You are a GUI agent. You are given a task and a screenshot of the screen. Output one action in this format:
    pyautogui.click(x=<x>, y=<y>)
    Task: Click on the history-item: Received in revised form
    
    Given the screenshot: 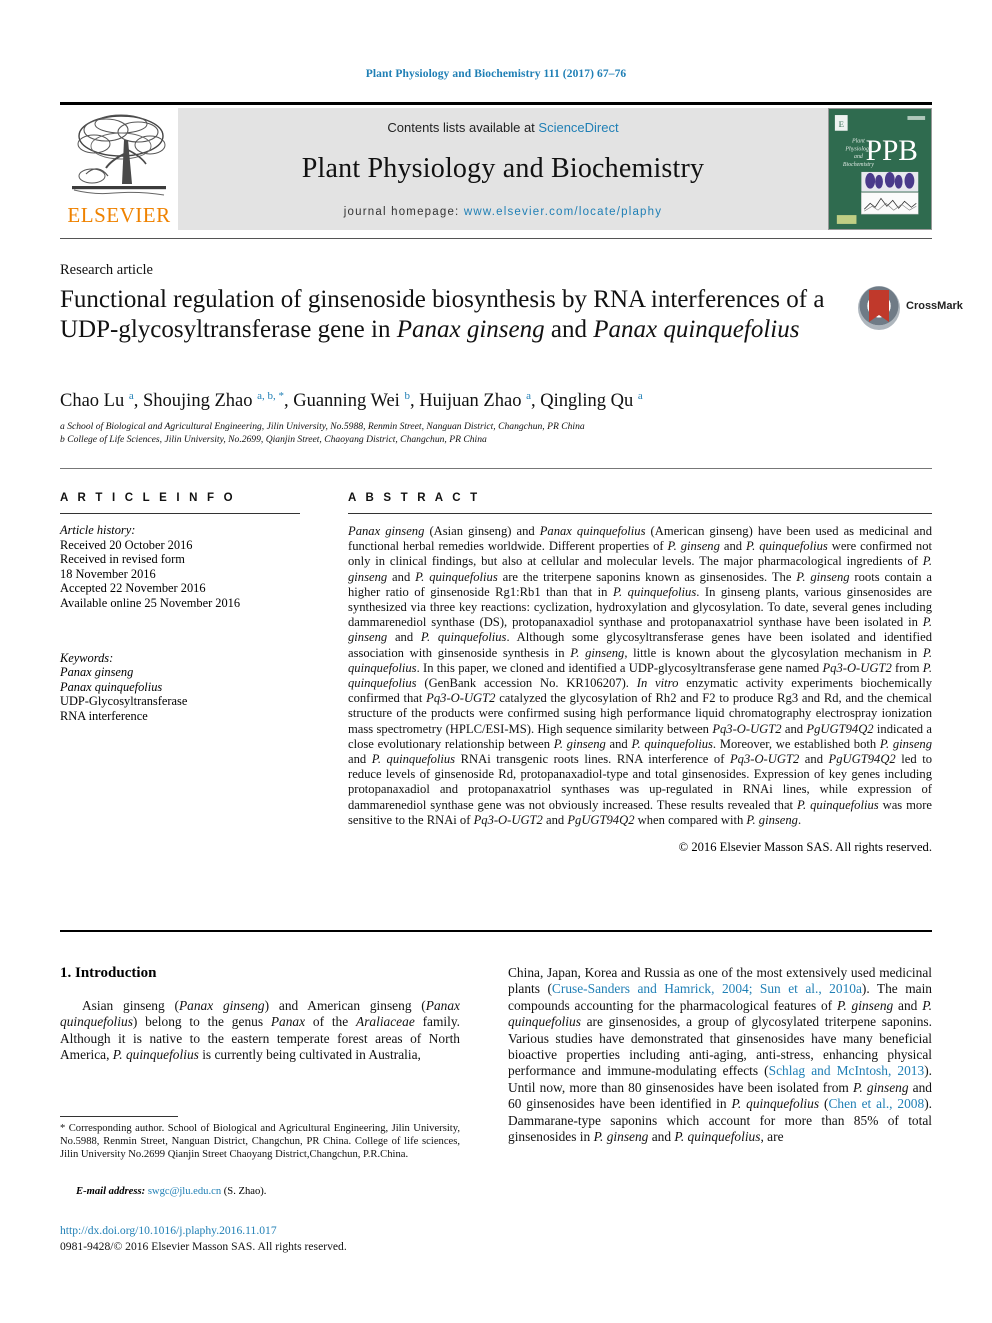 What is the action you would take?
    pyautogui.click(x=122, y=559)
    